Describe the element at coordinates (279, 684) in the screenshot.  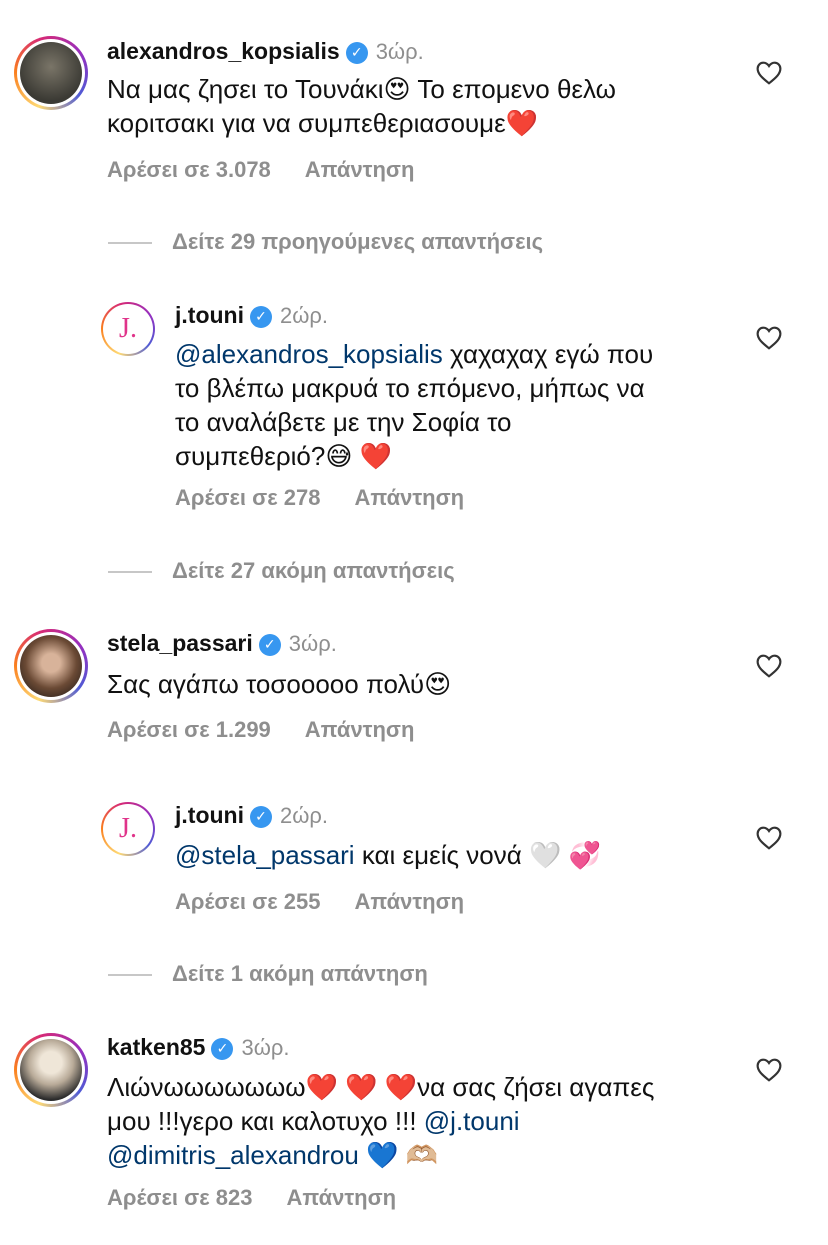
I see `comment-text: Σας αγάπω τοσοοοοο πολύ😍` at that location.